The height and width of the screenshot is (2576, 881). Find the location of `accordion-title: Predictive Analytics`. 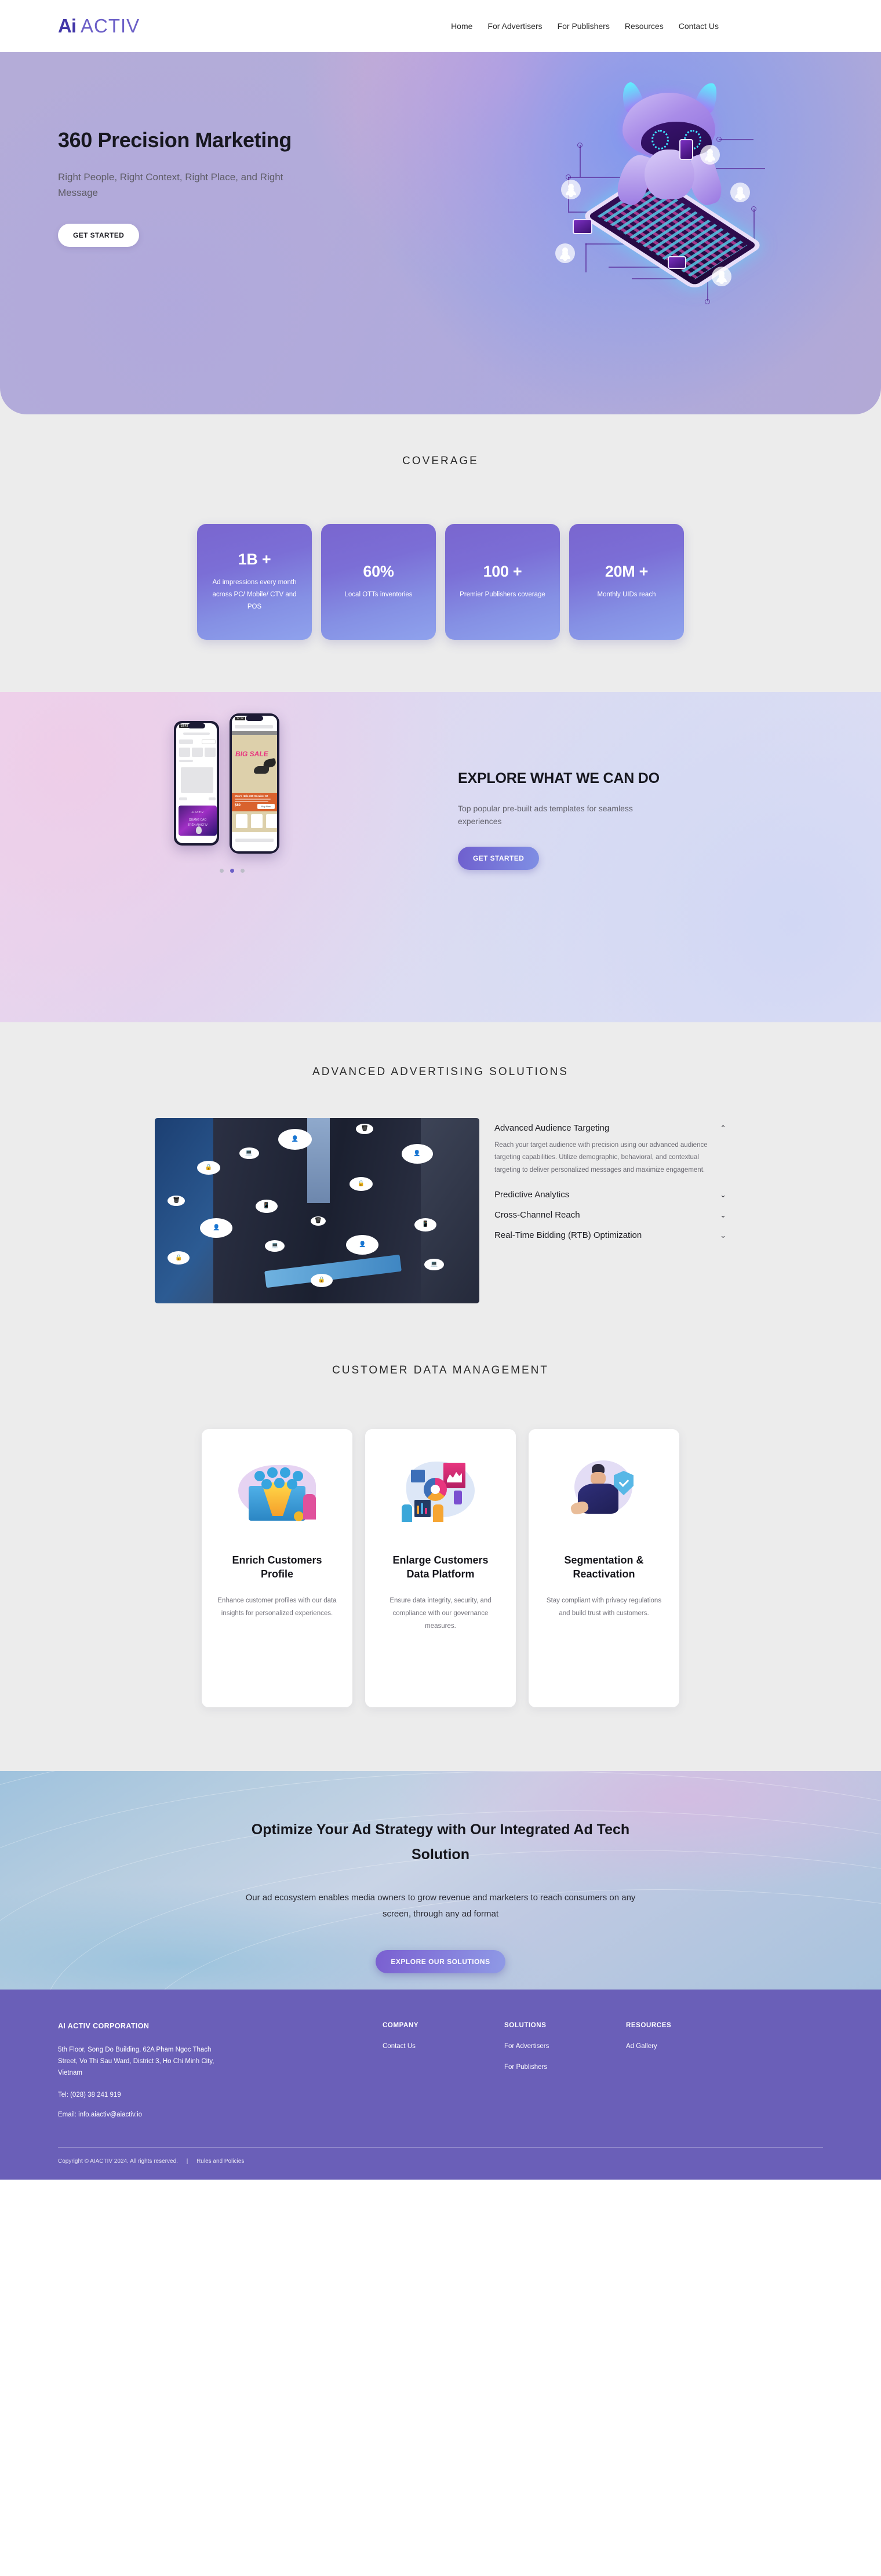

accordion-title: Predictive Analytics is located at coordinates (532, 1195).